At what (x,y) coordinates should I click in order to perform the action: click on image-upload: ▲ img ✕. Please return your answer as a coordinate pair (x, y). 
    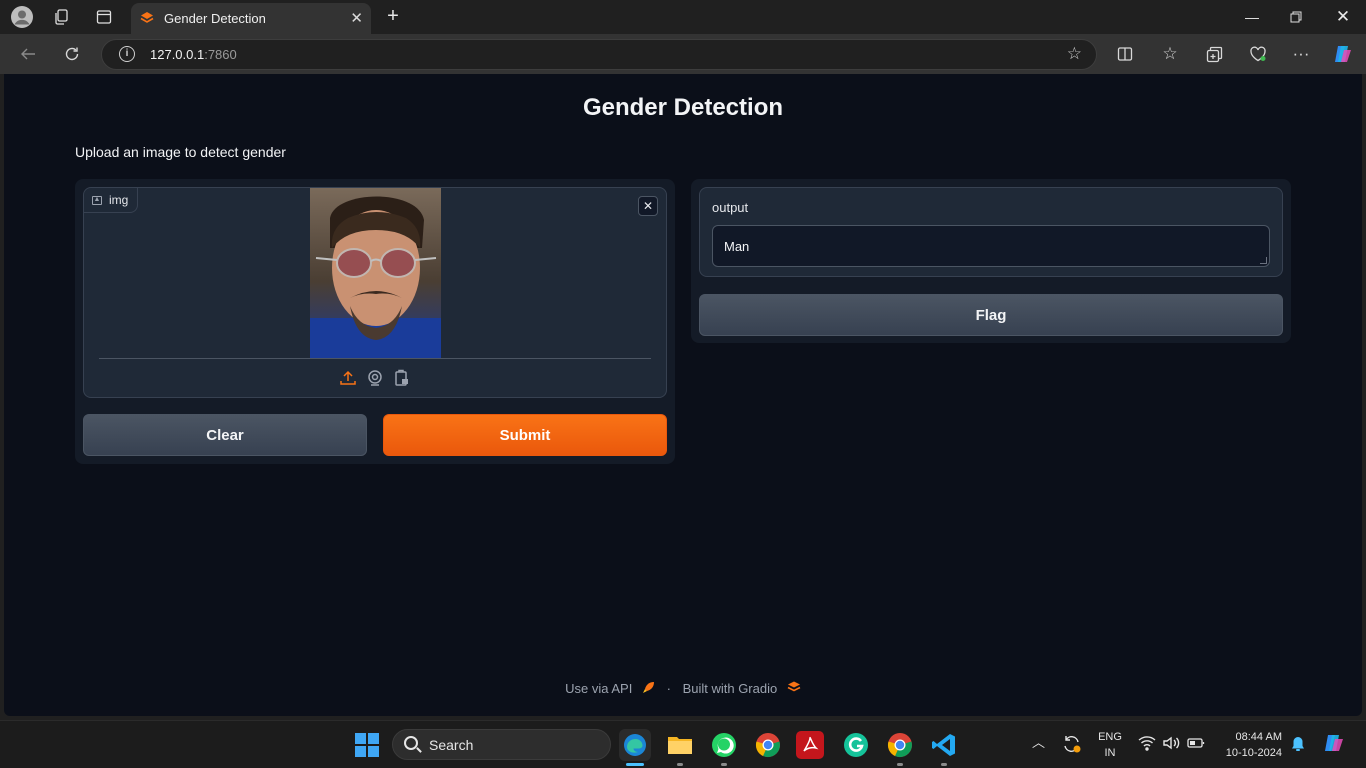
    Looking at the image, I should click on (375, 292).